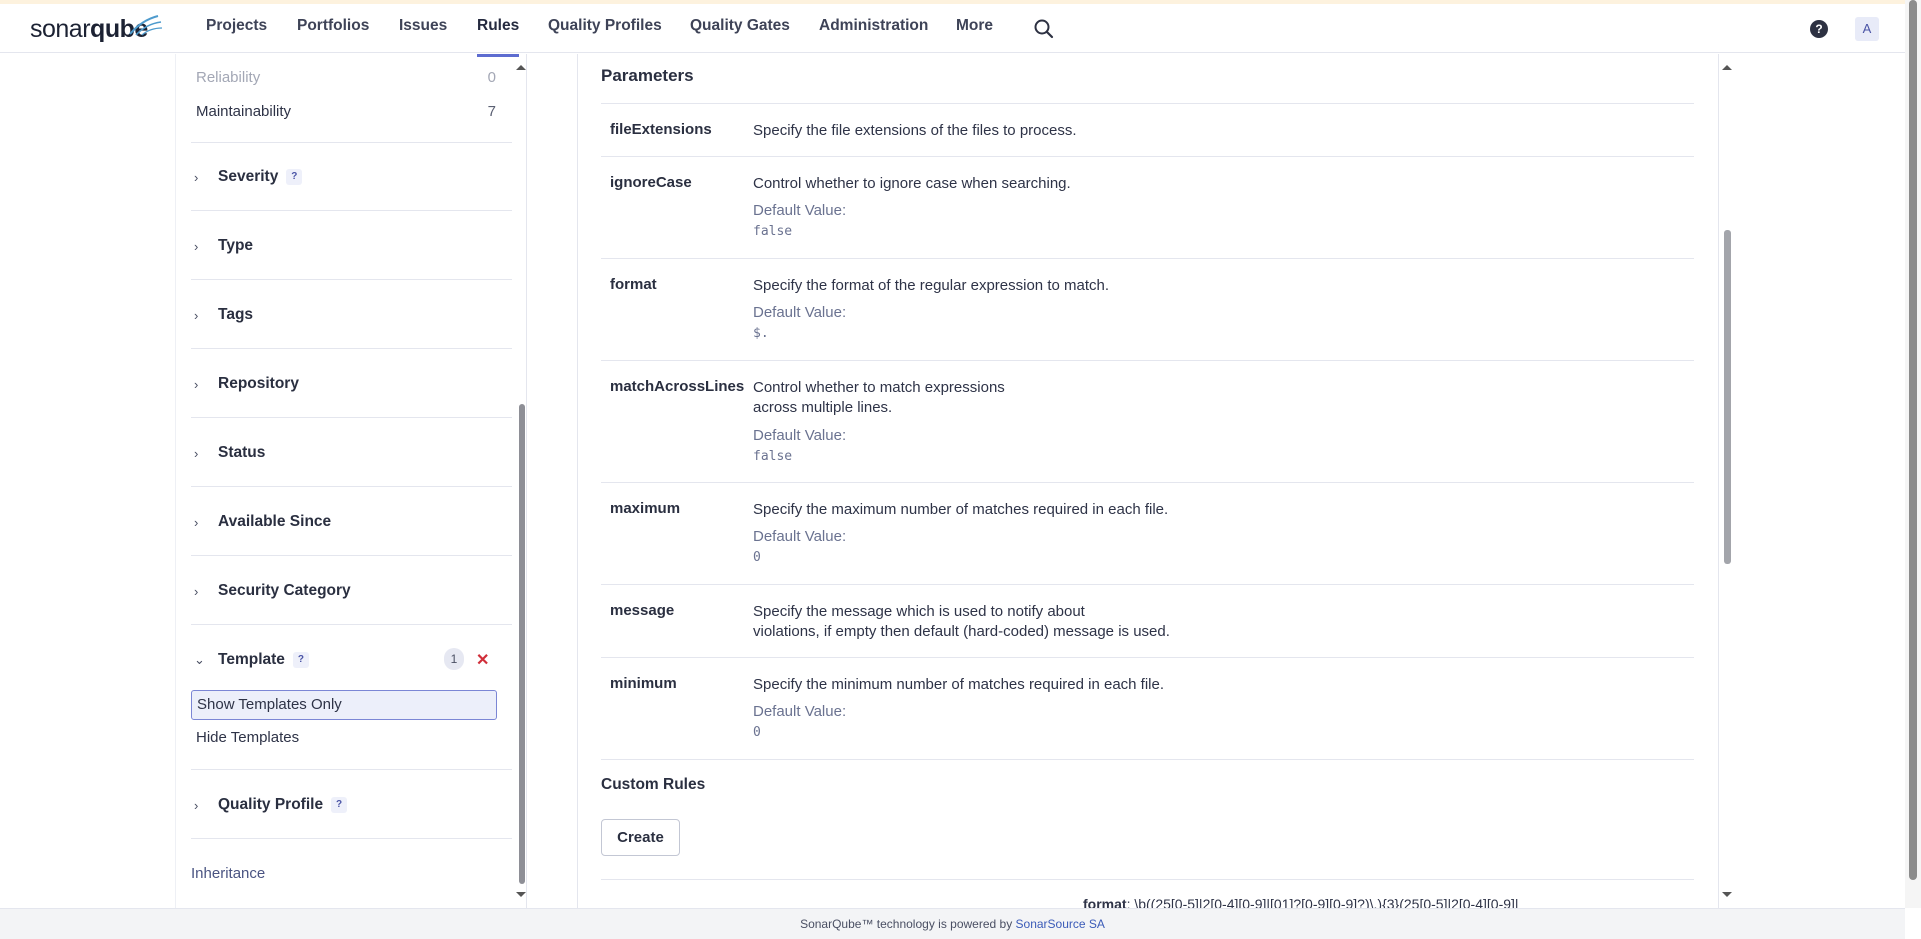 This screenshot has width=1921, height=939. I want to click on facet-label: Template, so click(251, 659).